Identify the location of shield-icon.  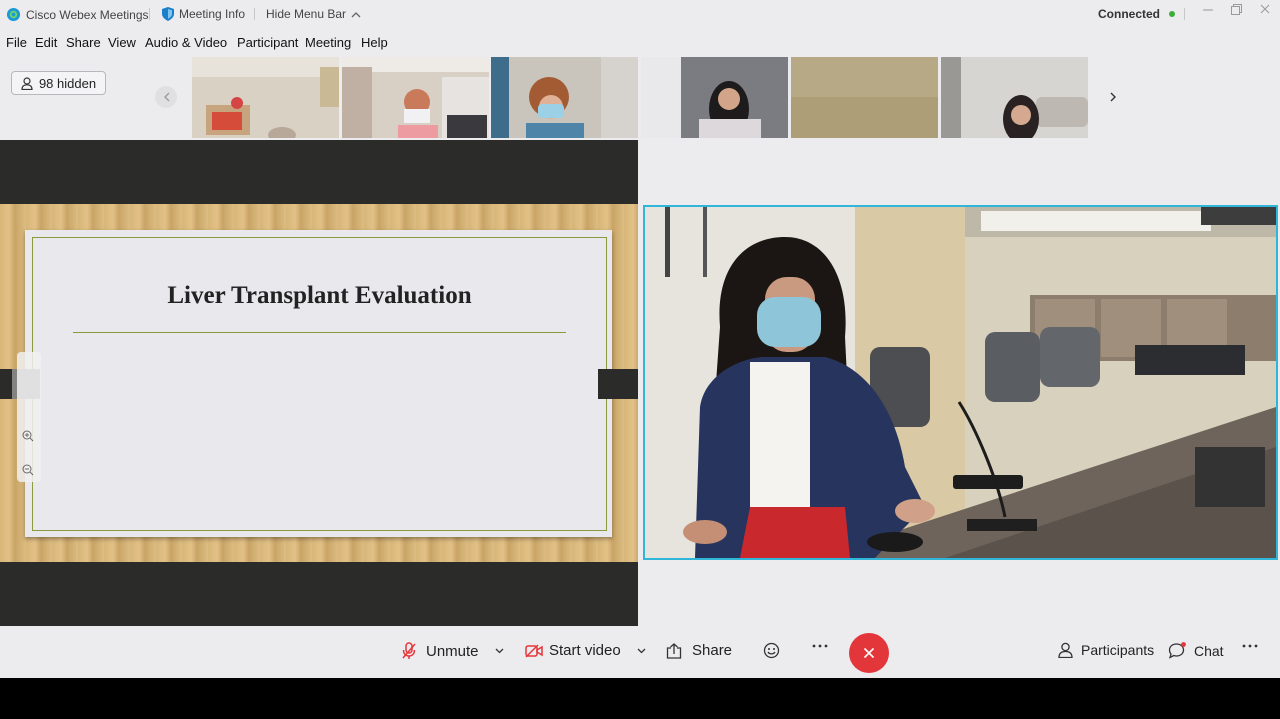
(168, 14).